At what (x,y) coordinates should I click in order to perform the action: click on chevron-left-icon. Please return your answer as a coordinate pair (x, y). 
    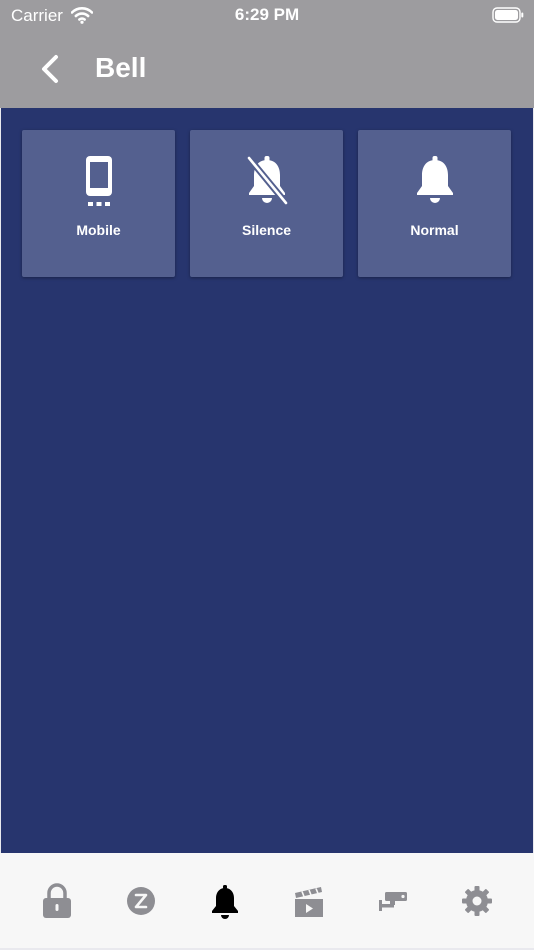
    Looking at the image, I should click on (51, 69).